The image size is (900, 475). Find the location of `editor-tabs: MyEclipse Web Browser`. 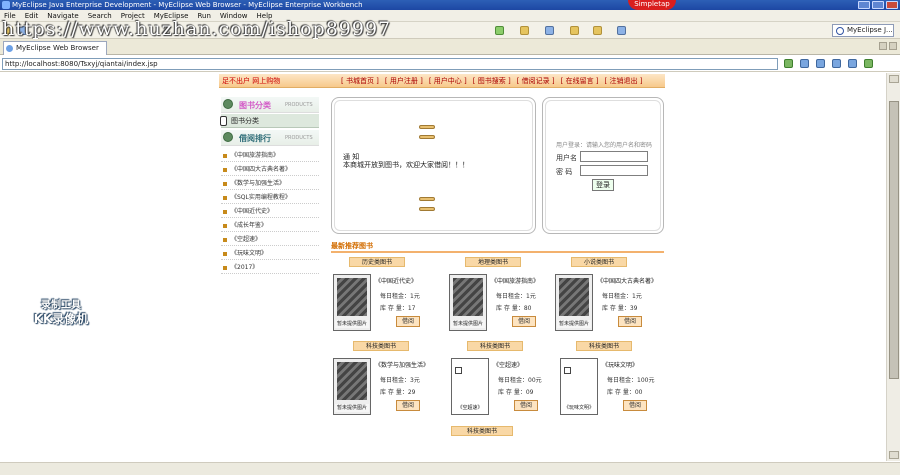

editor-tabs: MyEclipse Web Browser is located at coordinates (450, 47).